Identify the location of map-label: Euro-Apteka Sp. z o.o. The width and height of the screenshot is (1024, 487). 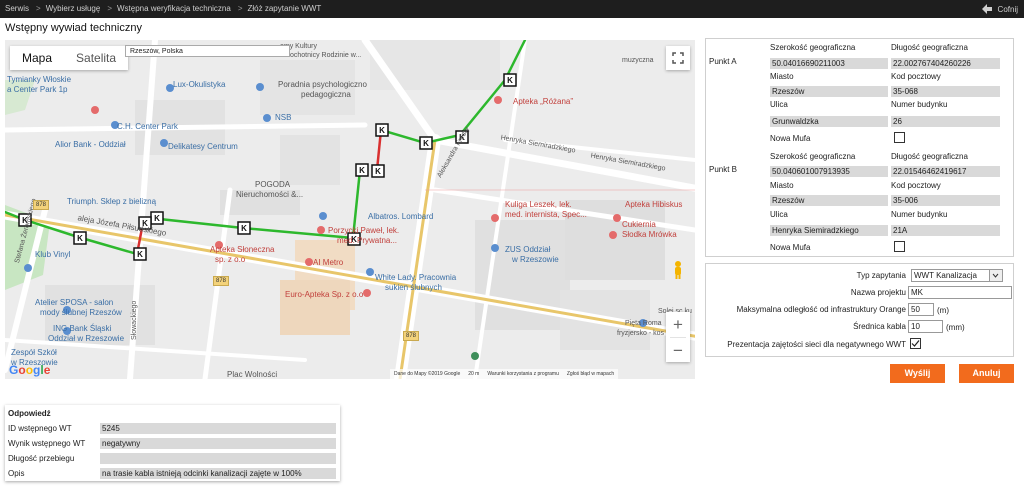
(324, 294).